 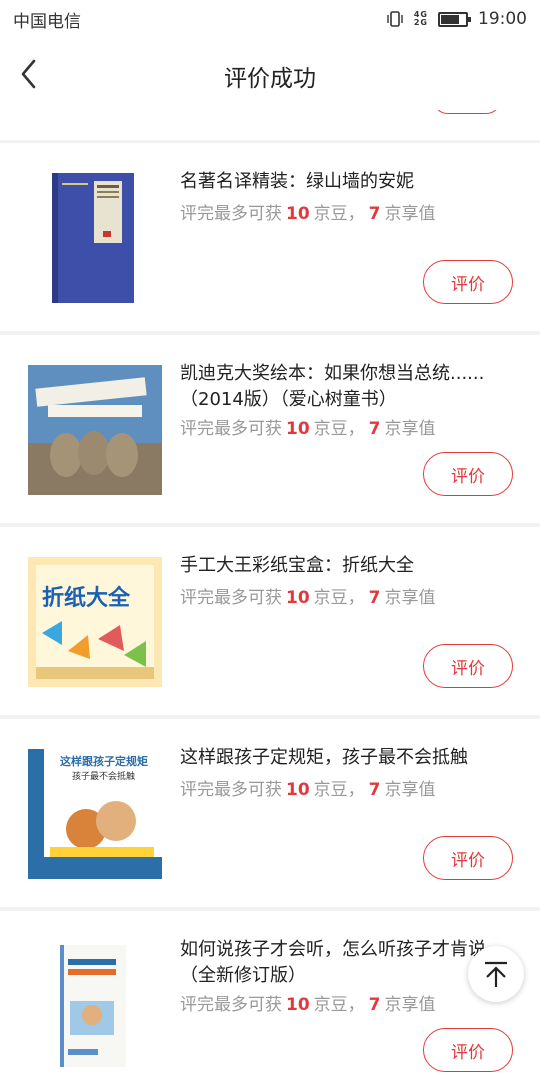 I want to click on cover-subtitle-text: 孩子最不会抵触, so click(x=103, y=776).